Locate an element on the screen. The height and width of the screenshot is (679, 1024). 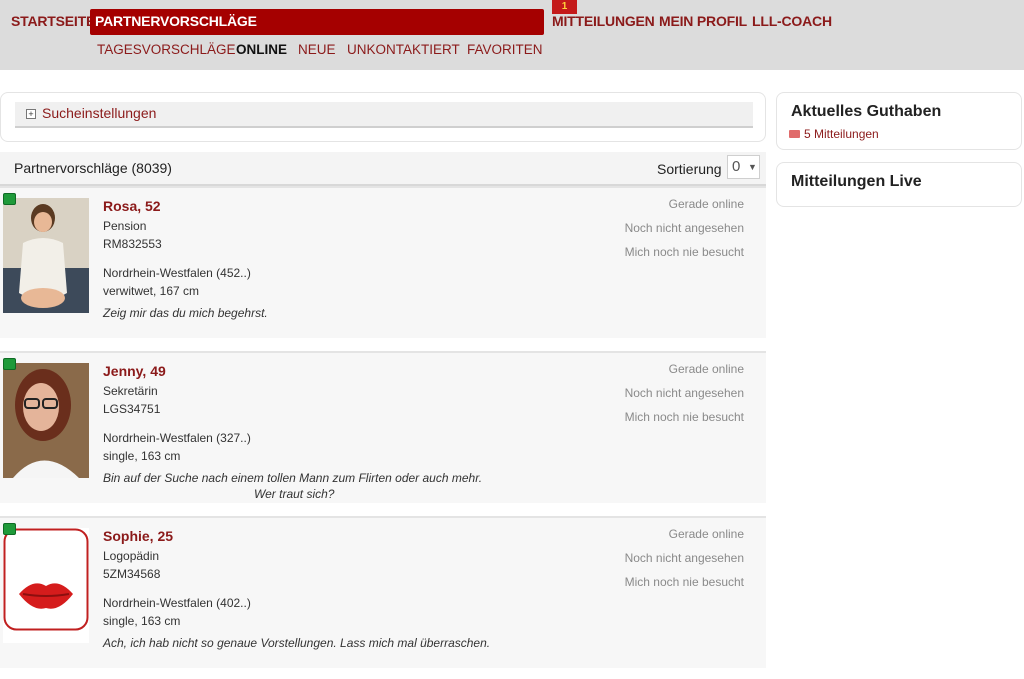
subnav-tagesvorschlaege: TAGESVORSCHLÄGE is located at coordinates (166, 49).